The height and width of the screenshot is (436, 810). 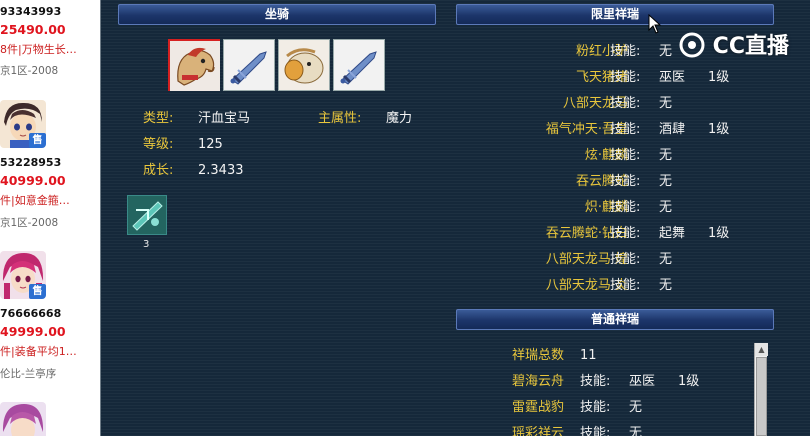 What do you see at coordinates (672, 129) in the screenshot?
I see `skill-value: 酒肆` at bounding box center [672, 129].